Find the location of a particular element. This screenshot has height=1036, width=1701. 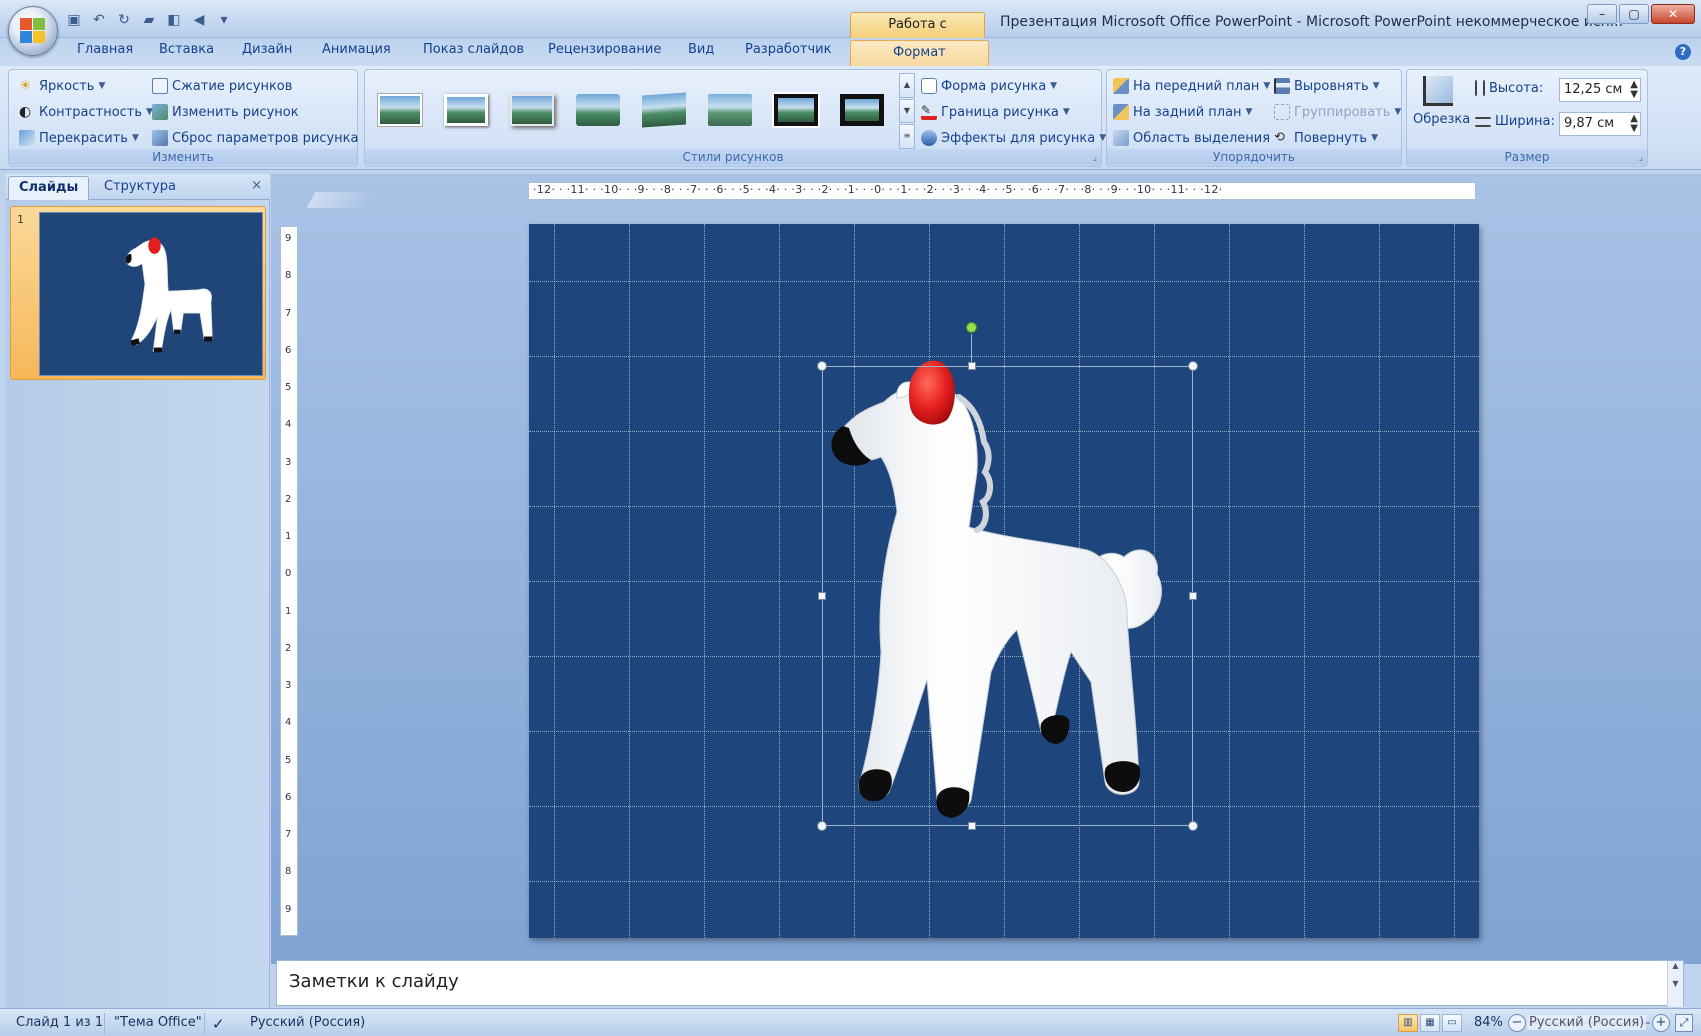

resize-handle-left is located at coordinates (822, 596).